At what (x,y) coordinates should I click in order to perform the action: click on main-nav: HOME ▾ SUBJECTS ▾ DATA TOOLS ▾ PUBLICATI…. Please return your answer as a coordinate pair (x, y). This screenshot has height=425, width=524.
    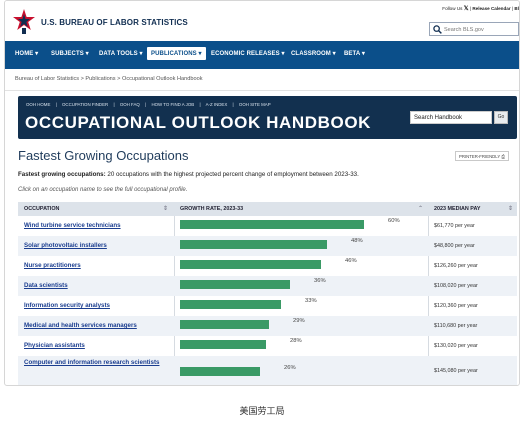
    Looking at the image, I should click on (262, 55).